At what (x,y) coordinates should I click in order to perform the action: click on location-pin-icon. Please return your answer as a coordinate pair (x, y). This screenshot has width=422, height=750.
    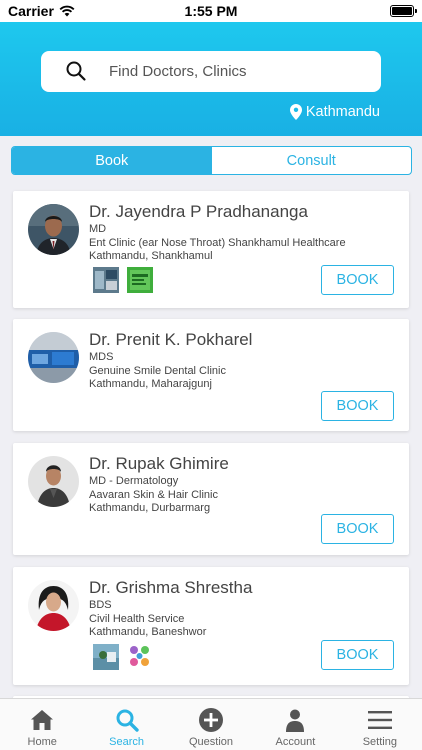
    Looking at the image, I should click on (295, 112).